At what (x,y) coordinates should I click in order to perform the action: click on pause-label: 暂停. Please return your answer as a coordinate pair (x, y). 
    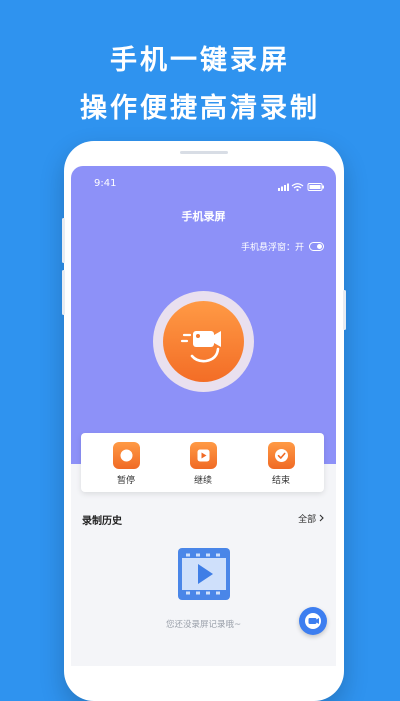
    Looking at the image, I should click on (125, 481).